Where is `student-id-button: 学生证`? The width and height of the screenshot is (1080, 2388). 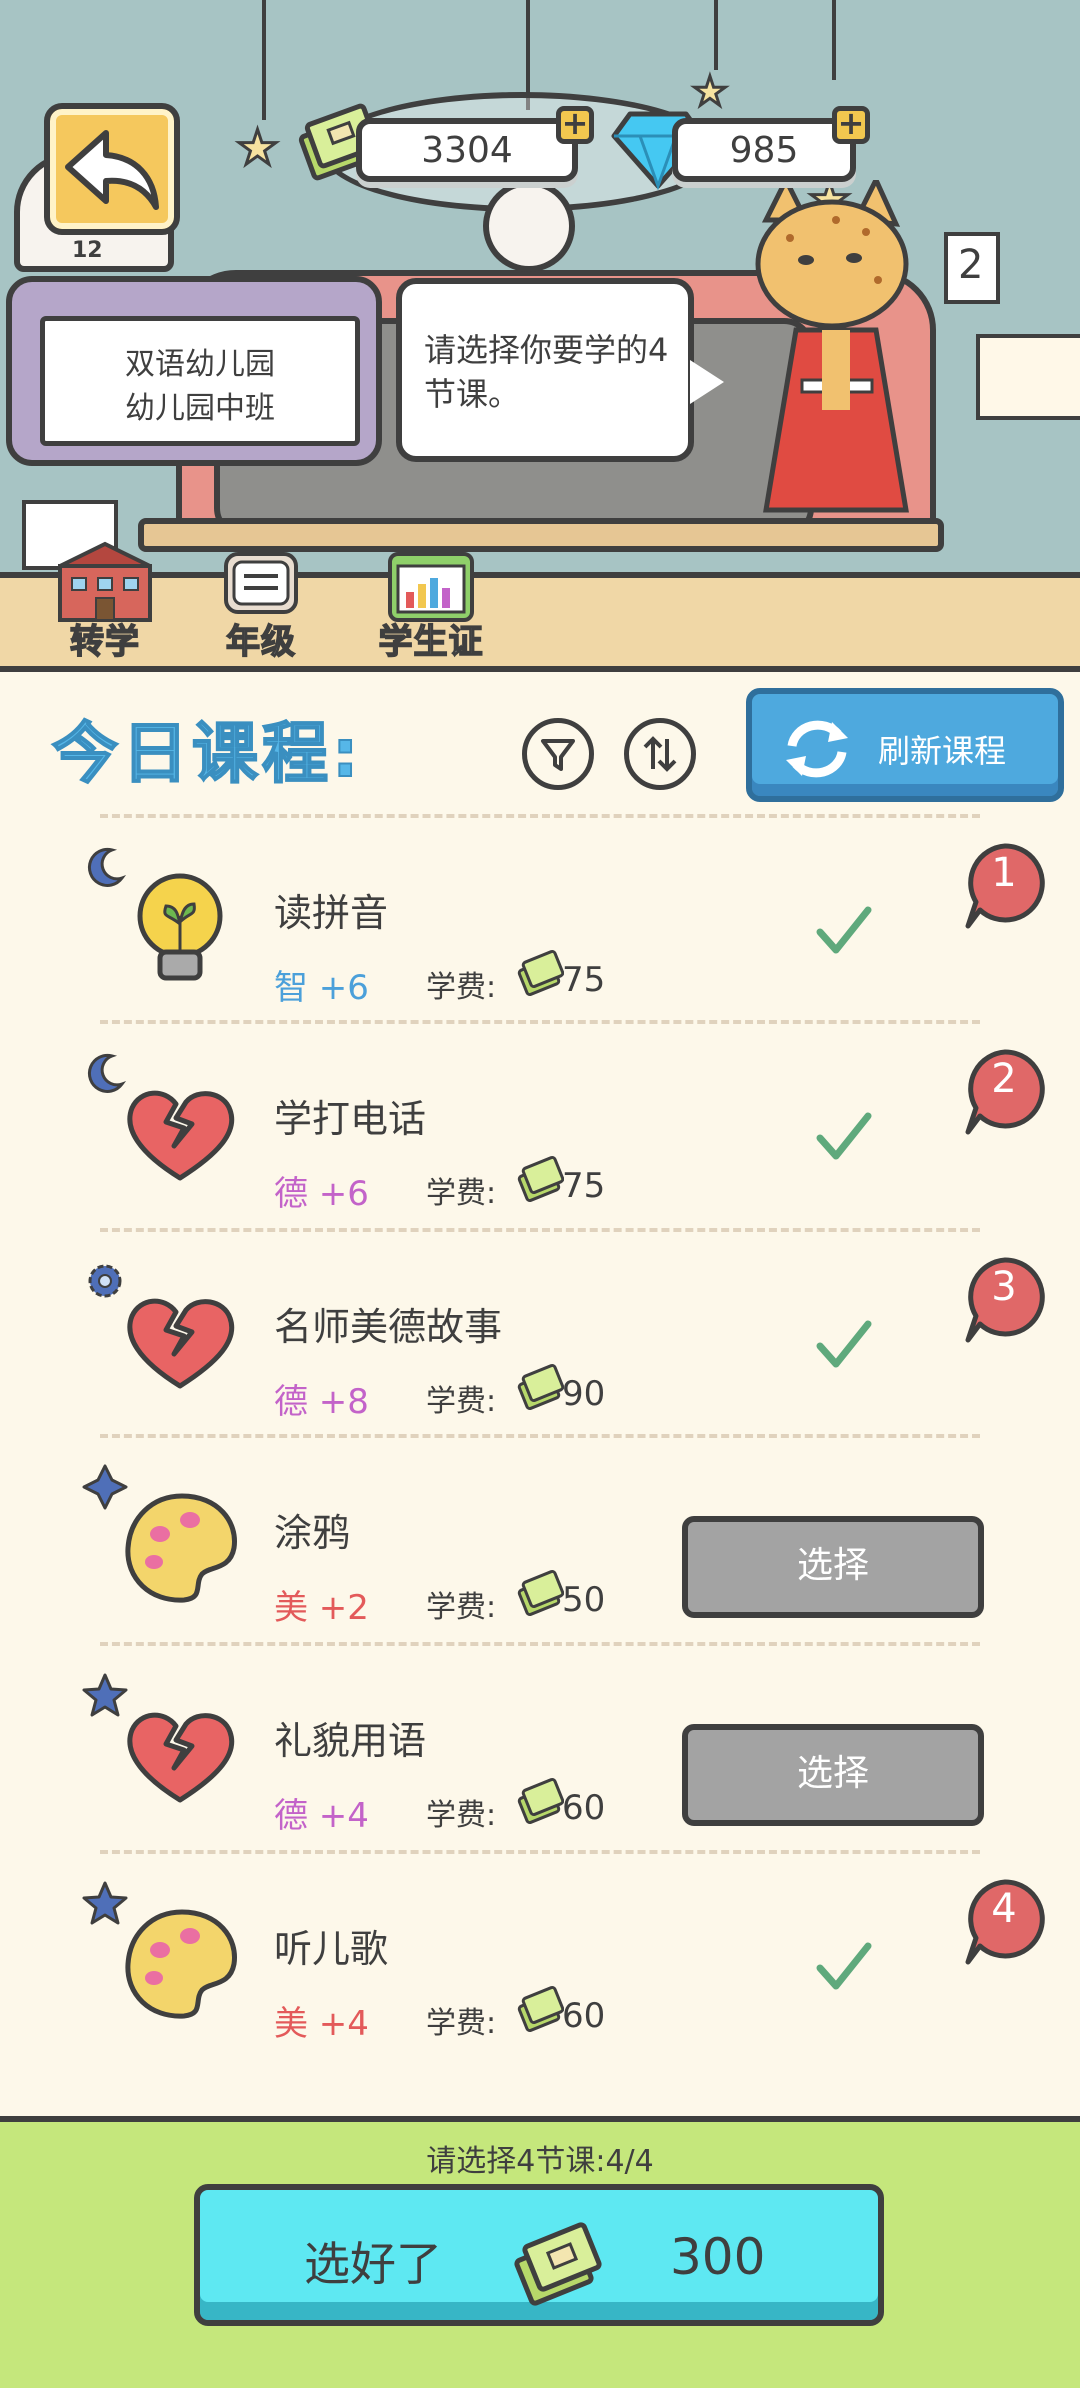
student-id-button: 学生证 is located at coordinates (431, 605).